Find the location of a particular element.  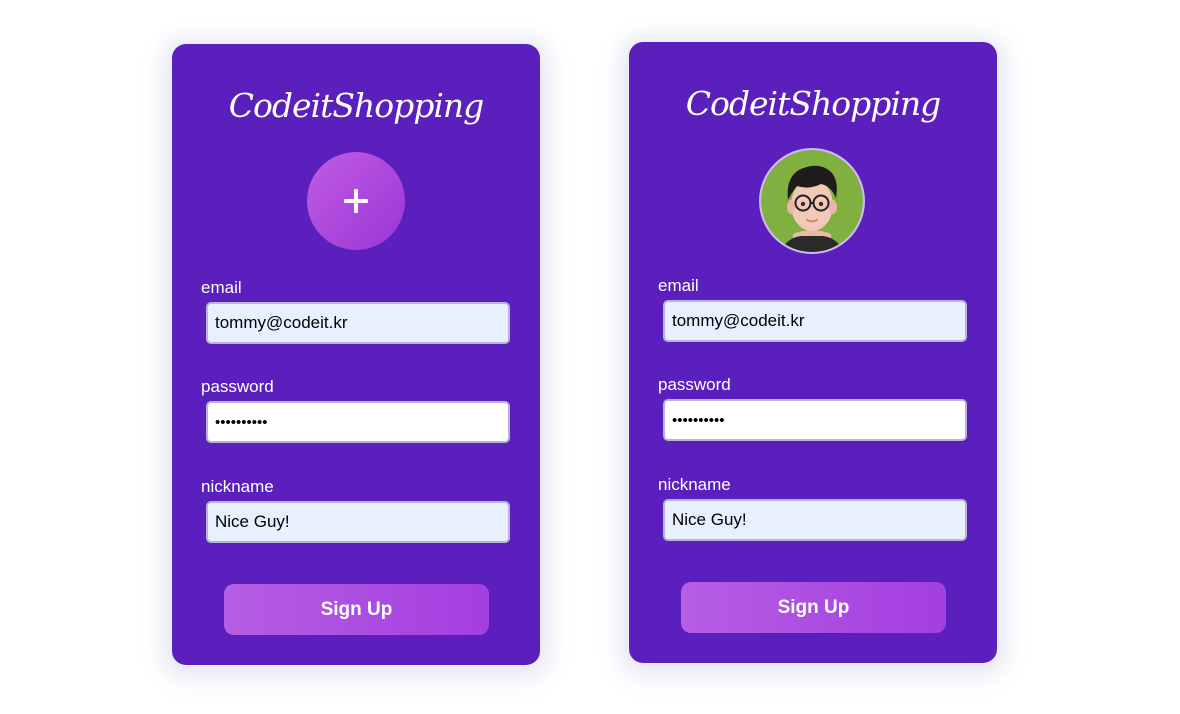

profile-photo-icon is located at coordinates (812, 201).